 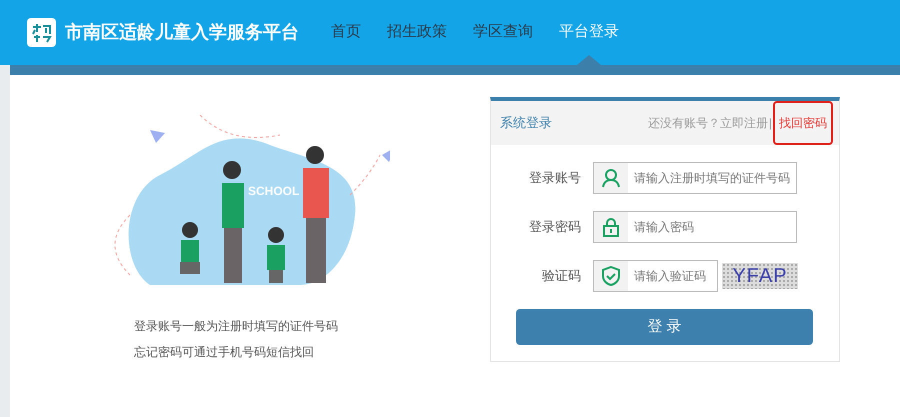 What do you see at coordinates (41, 32) in the screenshot?
I see `logo-icon` at bounding box center [41, 32].